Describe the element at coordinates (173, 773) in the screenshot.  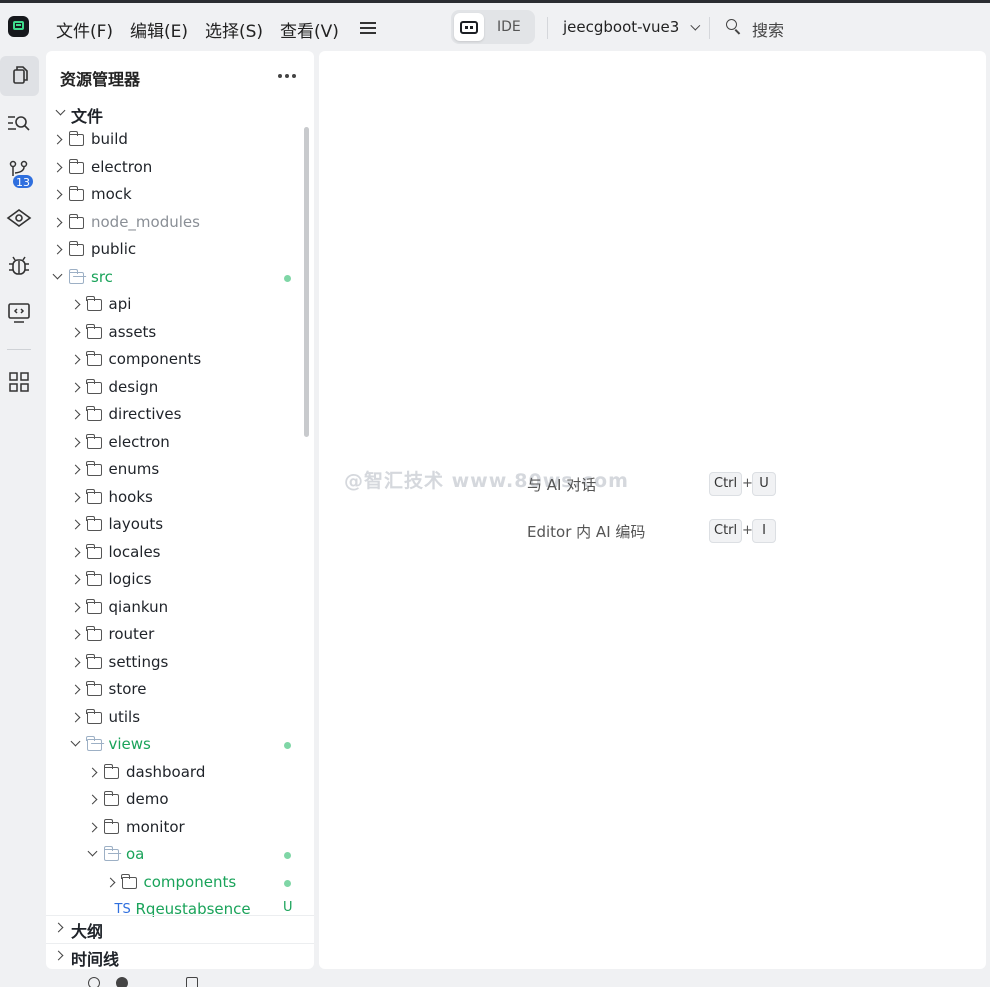
I see `tree-folder-item: dashboard` at that location.